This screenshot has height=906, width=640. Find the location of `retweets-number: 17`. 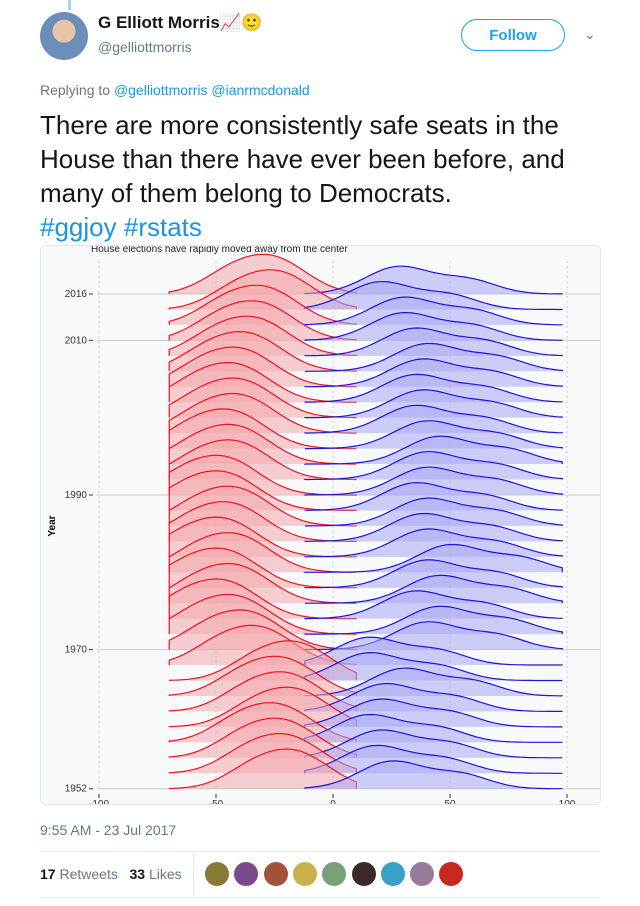

retweets-number: 17 is located at coordinates (48, 874).